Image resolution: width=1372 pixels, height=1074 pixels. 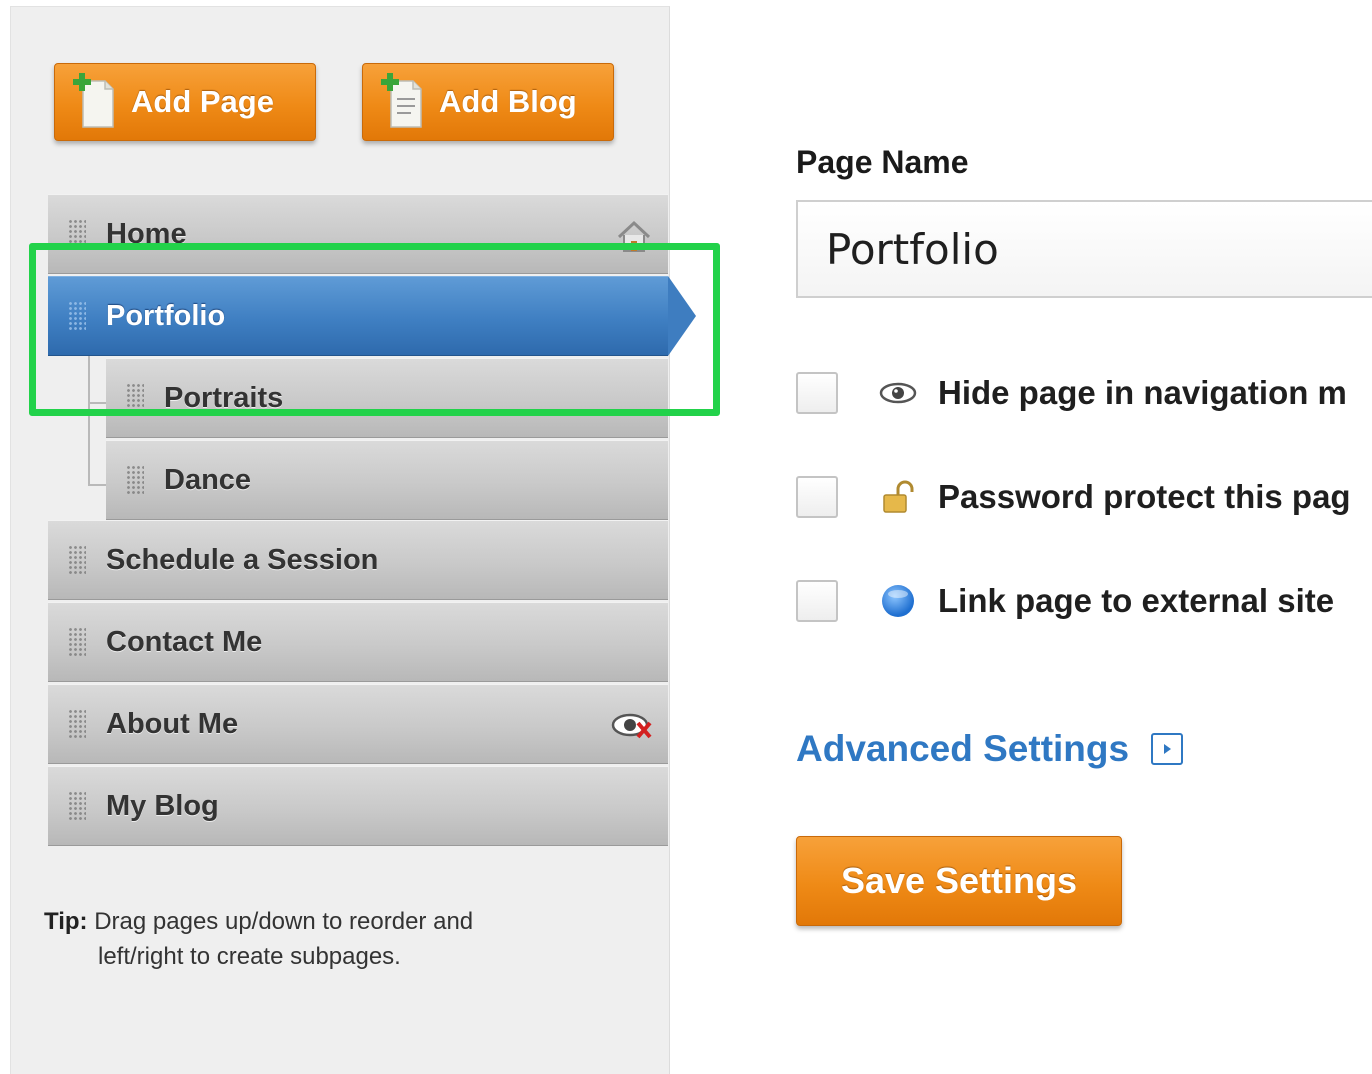 What do you see at coordinates (898, 601) in the screenshot?
I see `globe-icon` at bounding box center [898, 601].